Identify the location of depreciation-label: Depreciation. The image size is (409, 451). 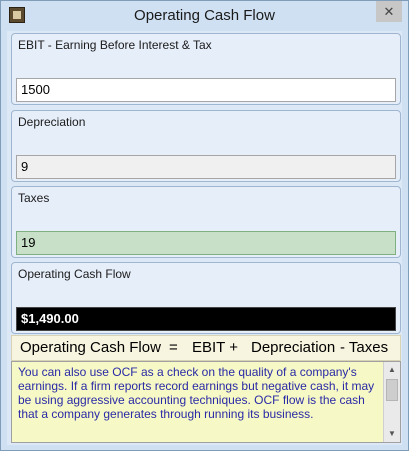
(52, 122).